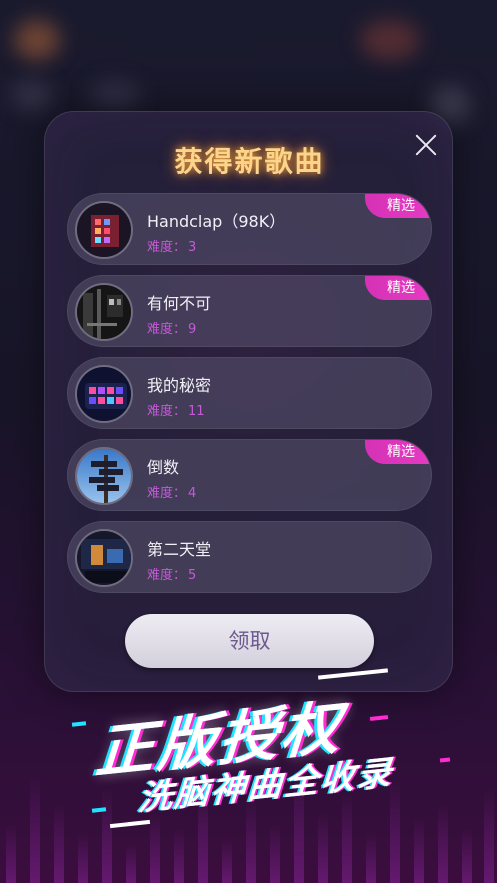 Image resolution: width=497 pixels, height=883 pixels. Describe the element at coordinates (172, 493) in the screenshot. I see `song-difficulty: 难度： 4` at that location.